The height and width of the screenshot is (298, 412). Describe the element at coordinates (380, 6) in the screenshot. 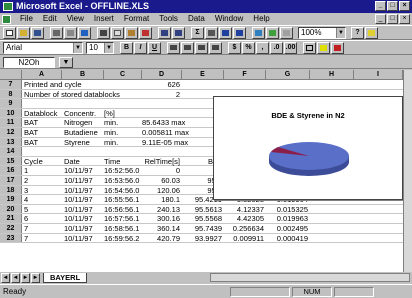

I see `minimize-button: _` at that location.